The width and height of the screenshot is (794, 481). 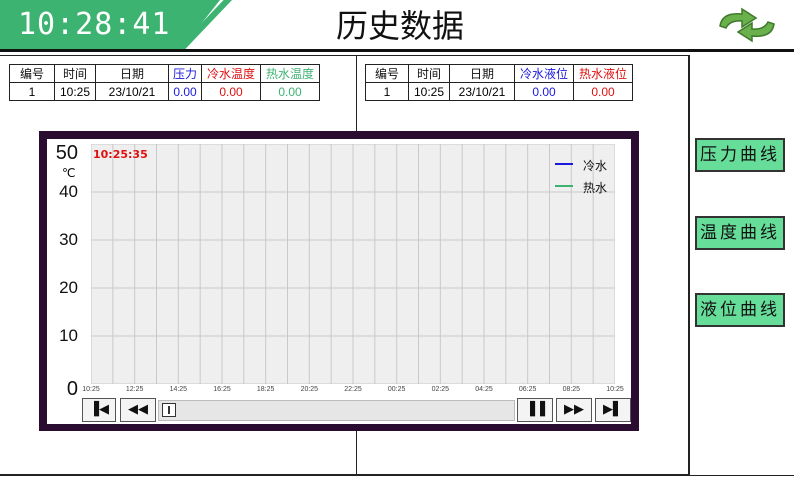 What do you see at coordinates (440, 389) in the screenshot?
I see `x-tick-label: 02:25` at bounding box center [440, 389].